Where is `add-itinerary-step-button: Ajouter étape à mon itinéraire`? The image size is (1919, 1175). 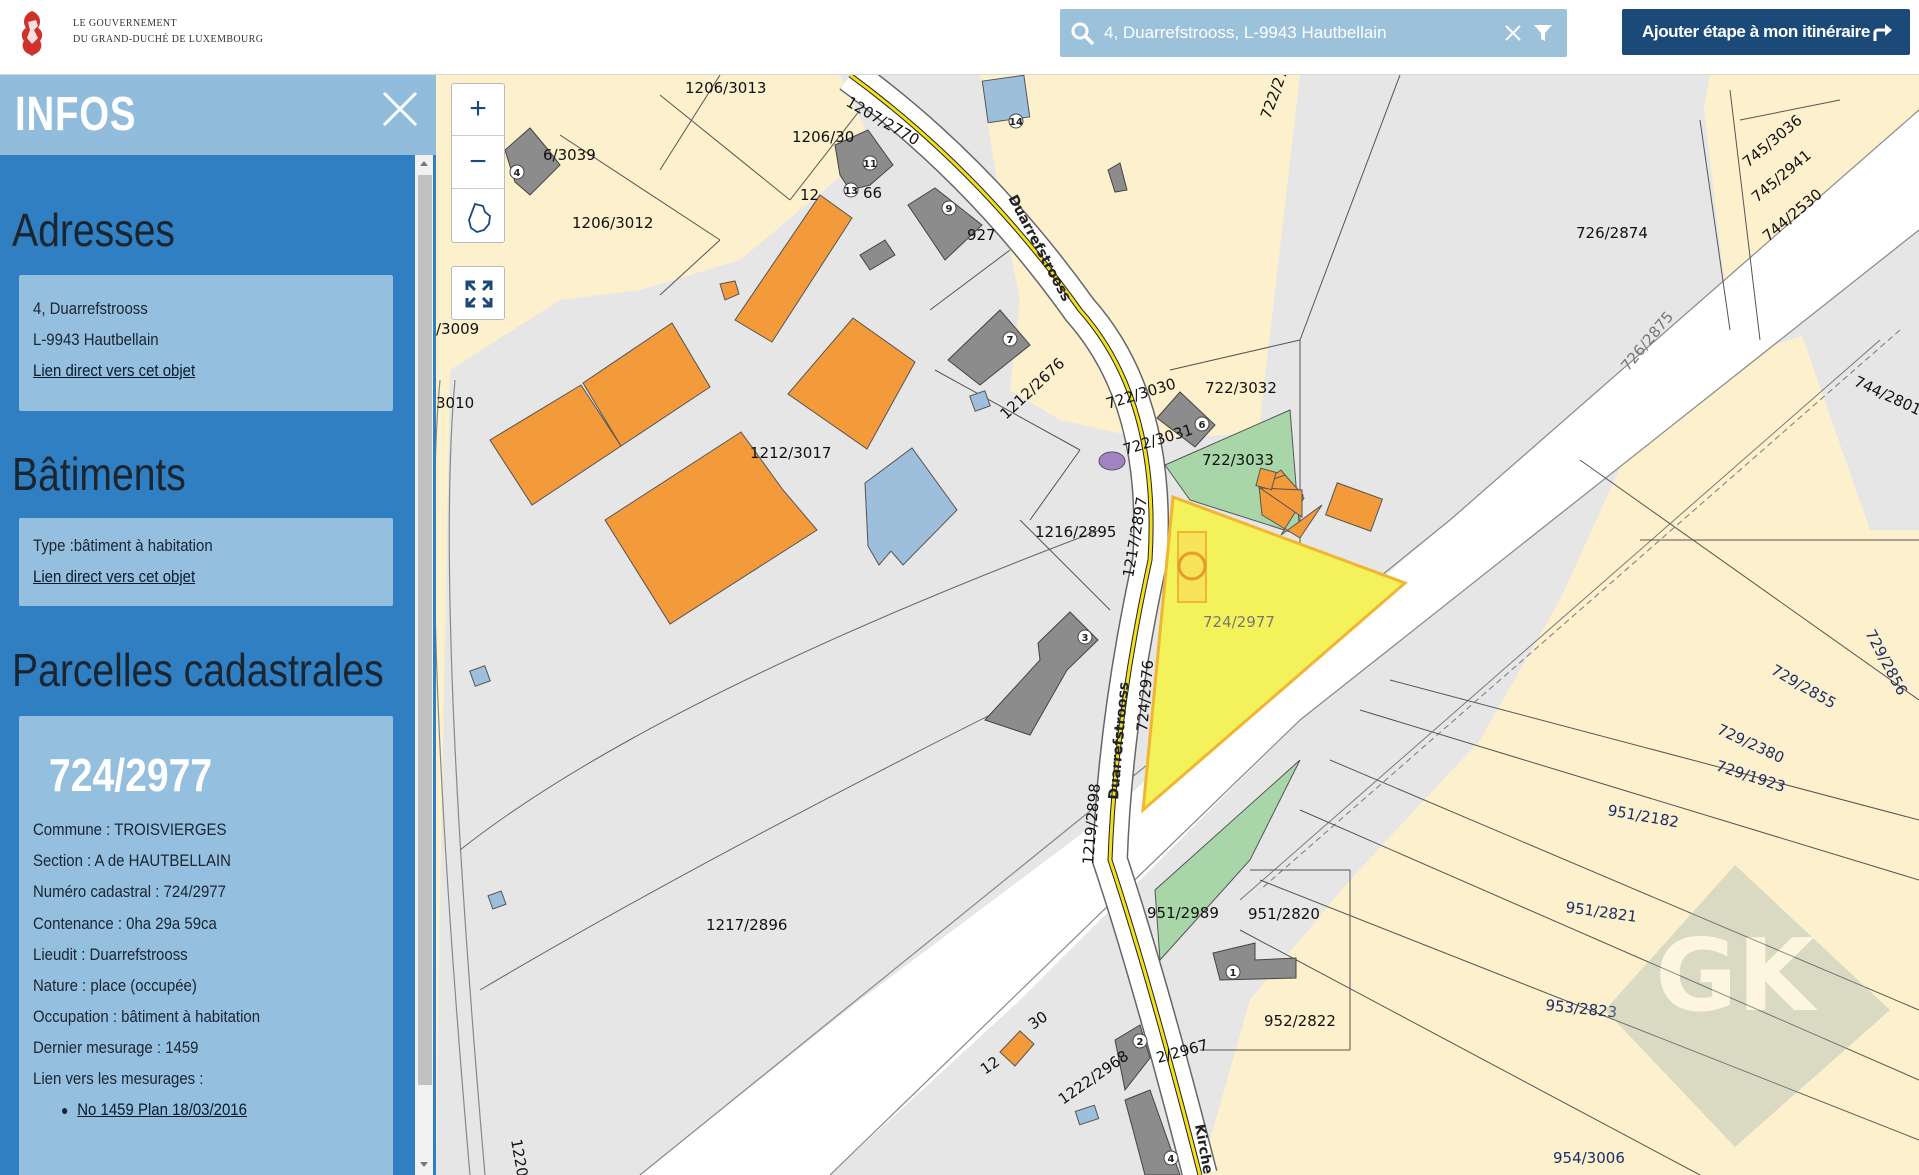
add-itinerary-step-button: Ajouter étape à mon itinéraire is located at coordinates (1766, 32).